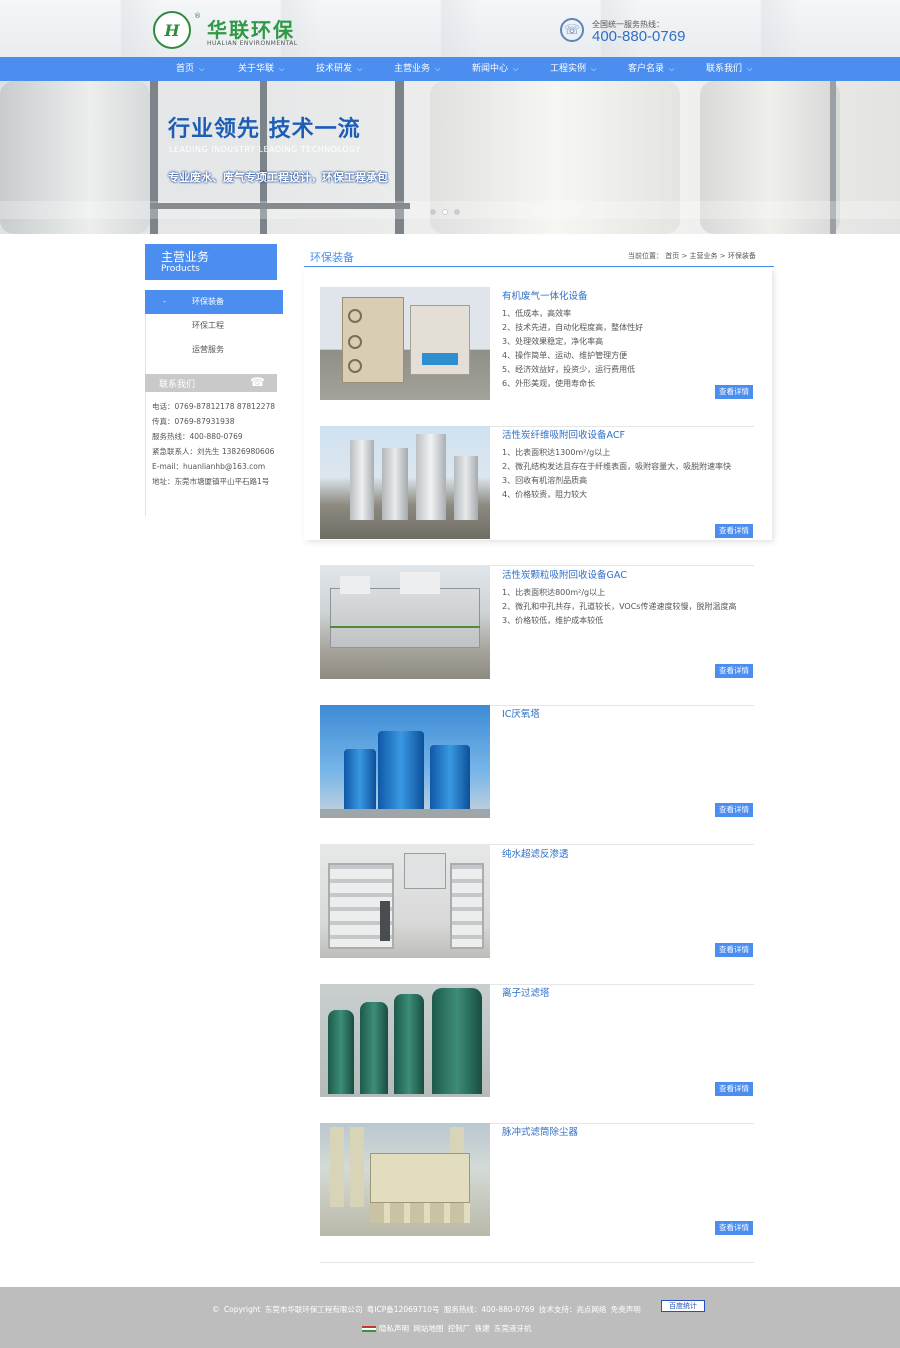  I want to click on feature-line: 4、操作简单、运动、维护管理方便, so click(565, 355).